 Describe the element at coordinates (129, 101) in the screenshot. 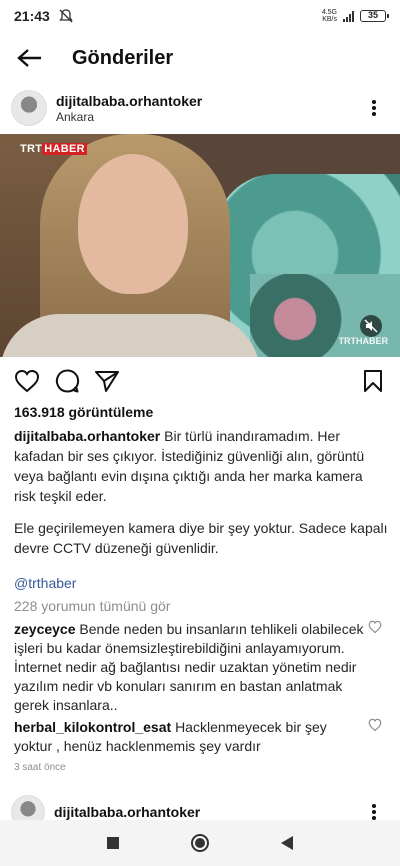

I see `post-username: dijitalbaba.orhantoker` at that location.